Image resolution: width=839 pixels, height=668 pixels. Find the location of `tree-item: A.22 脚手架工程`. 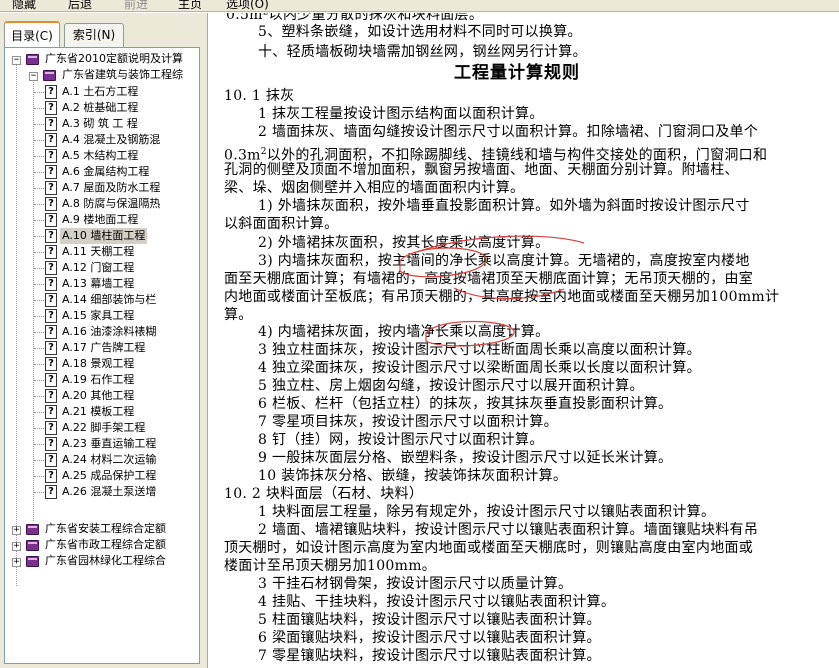

tree-item: A.22 脚手架工程 is located at coordinates (103, 428).